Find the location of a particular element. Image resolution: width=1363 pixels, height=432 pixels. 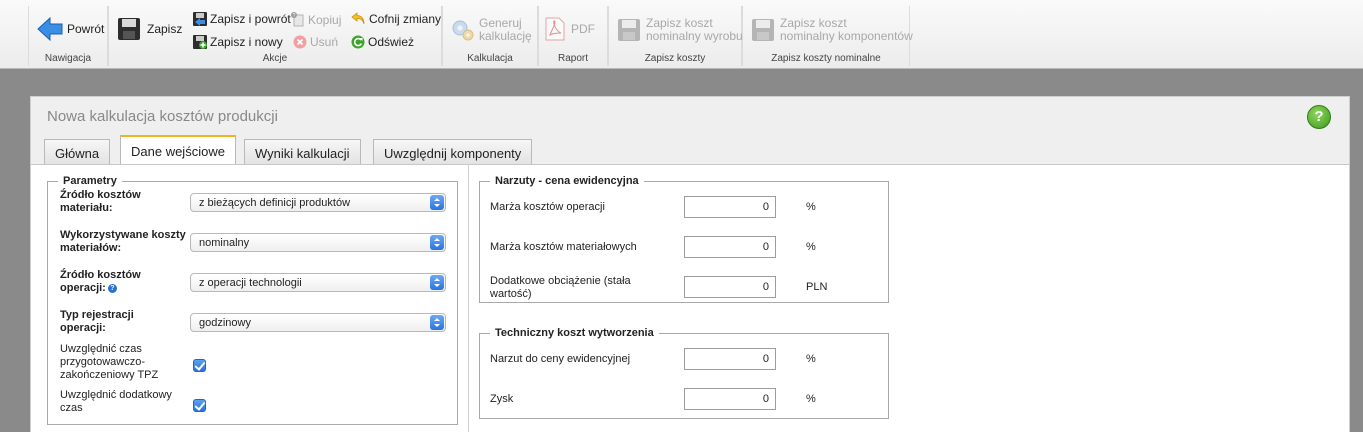

back-label: Powrót is located at coordinates (86, 28).